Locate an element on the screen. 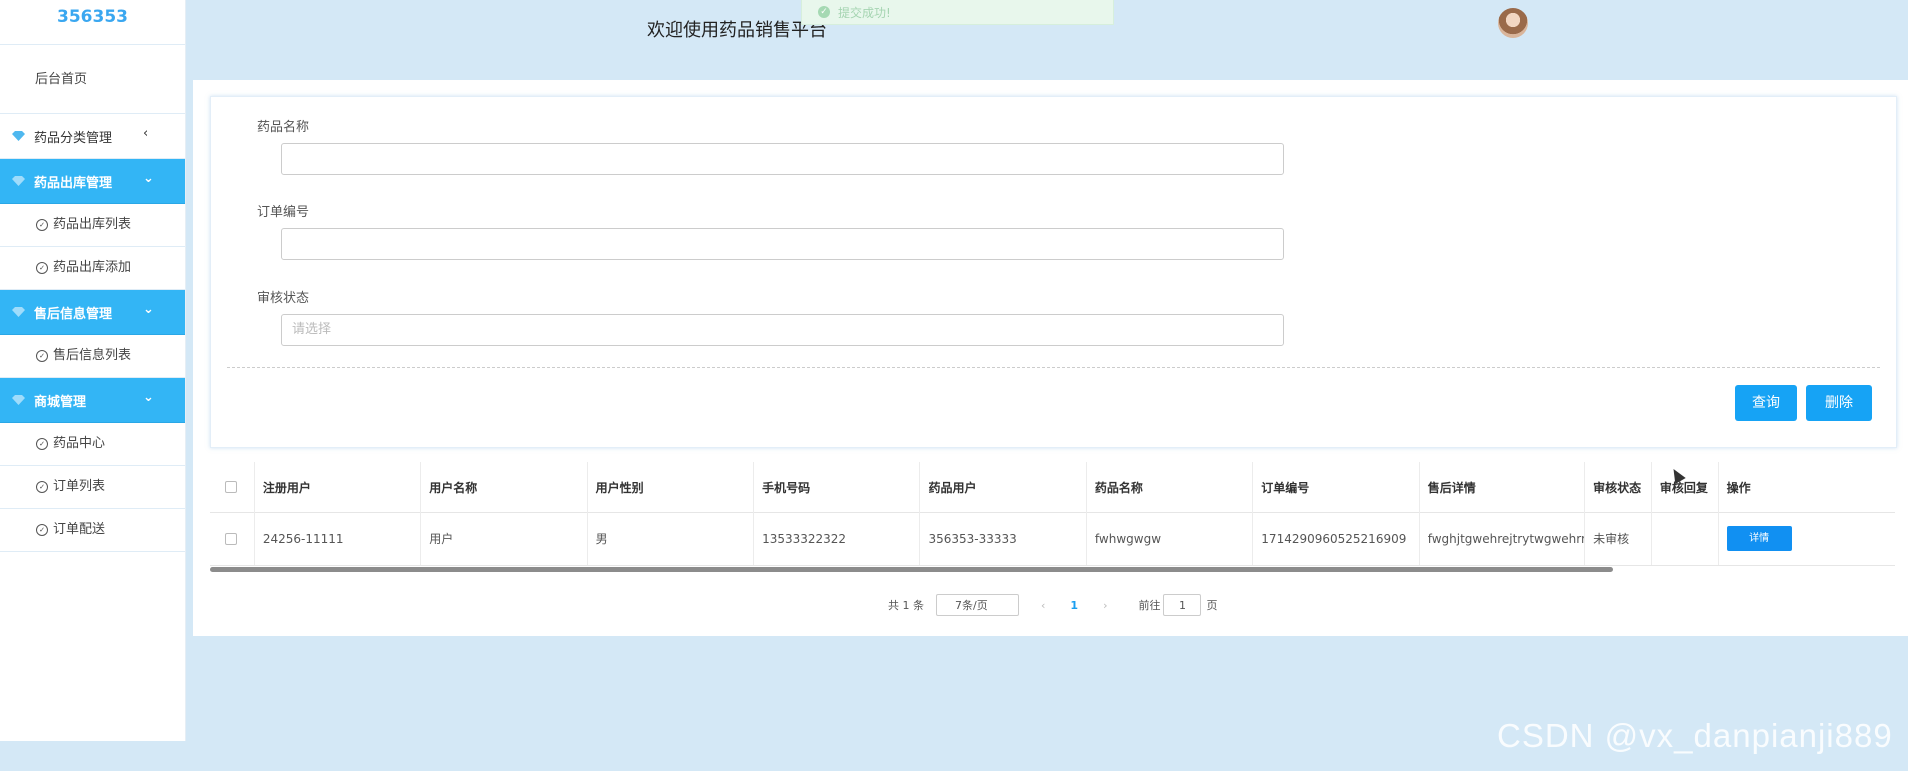  table-cell is located at coordinates (1685, 538).